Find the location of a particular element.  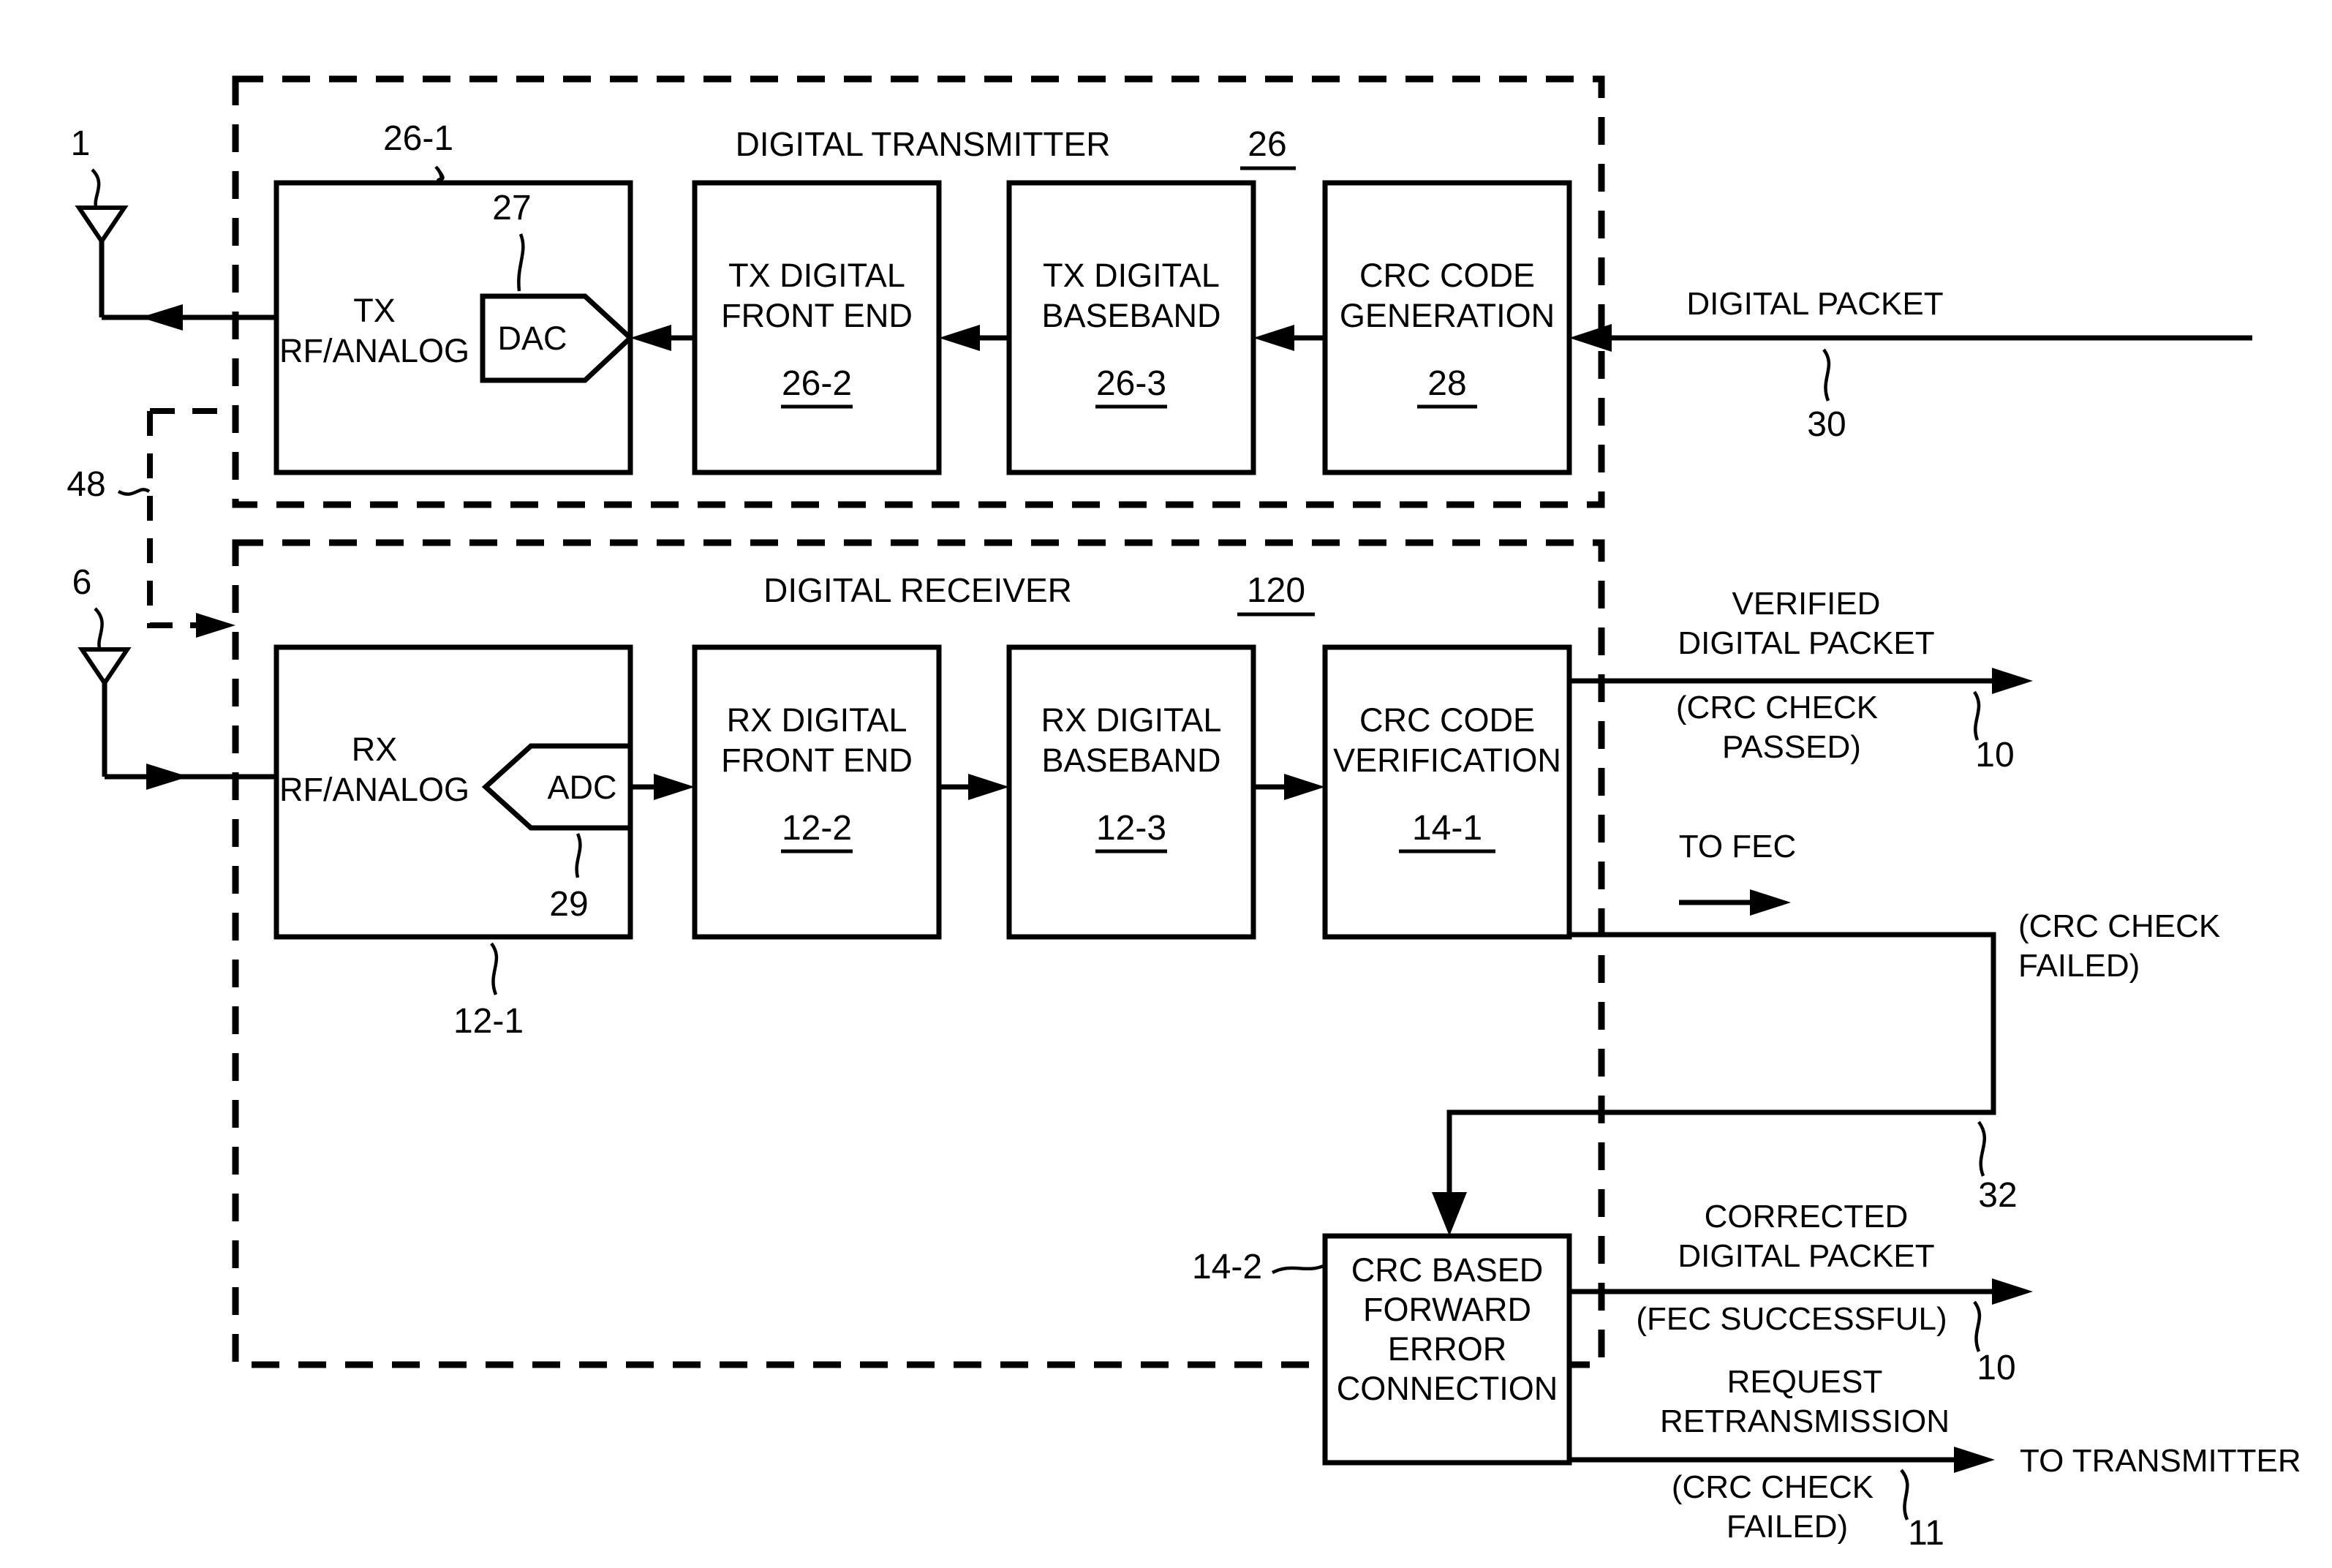

to-fec-label: TO FEC is located at coordinates (1738, 846).